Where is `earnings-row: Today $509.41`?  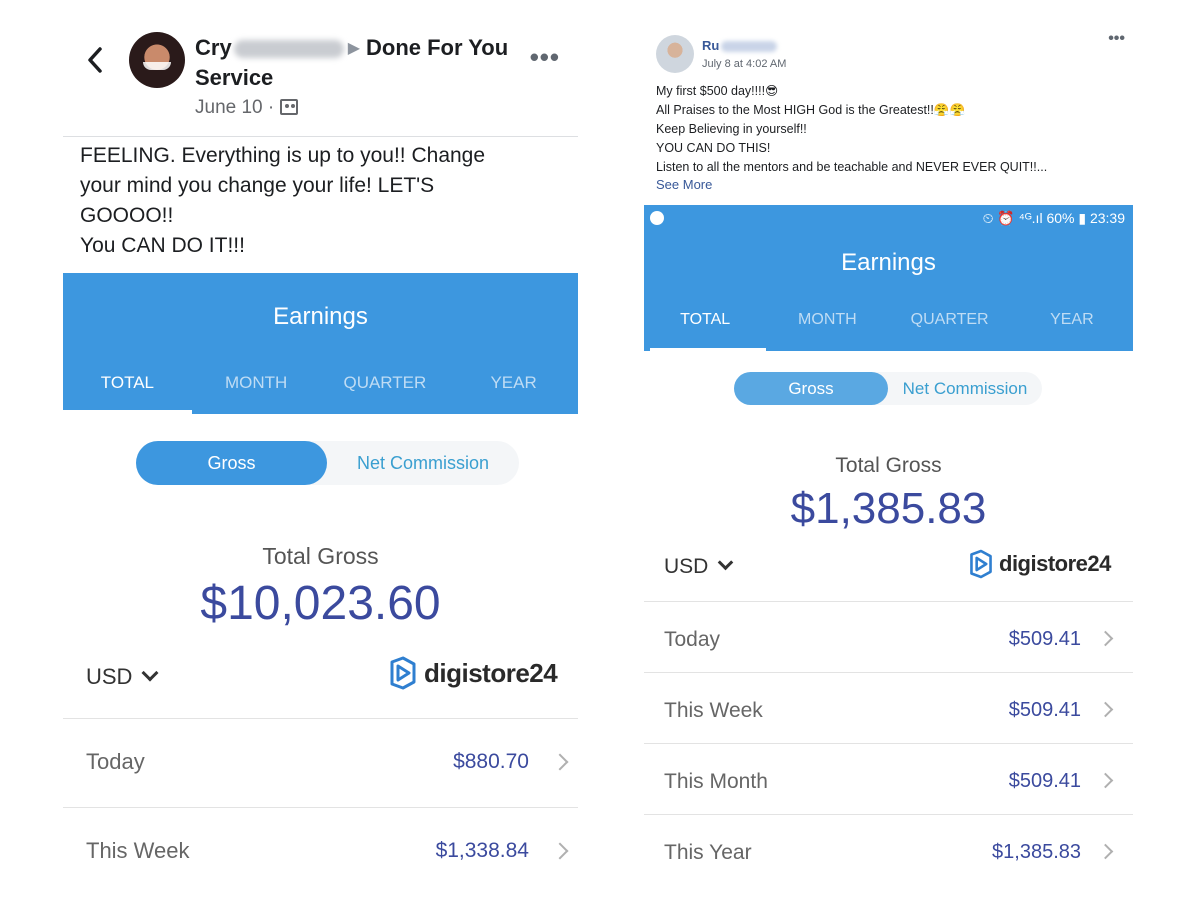 earnings-row: Today $509.41 is located at coordinates (888, 636).